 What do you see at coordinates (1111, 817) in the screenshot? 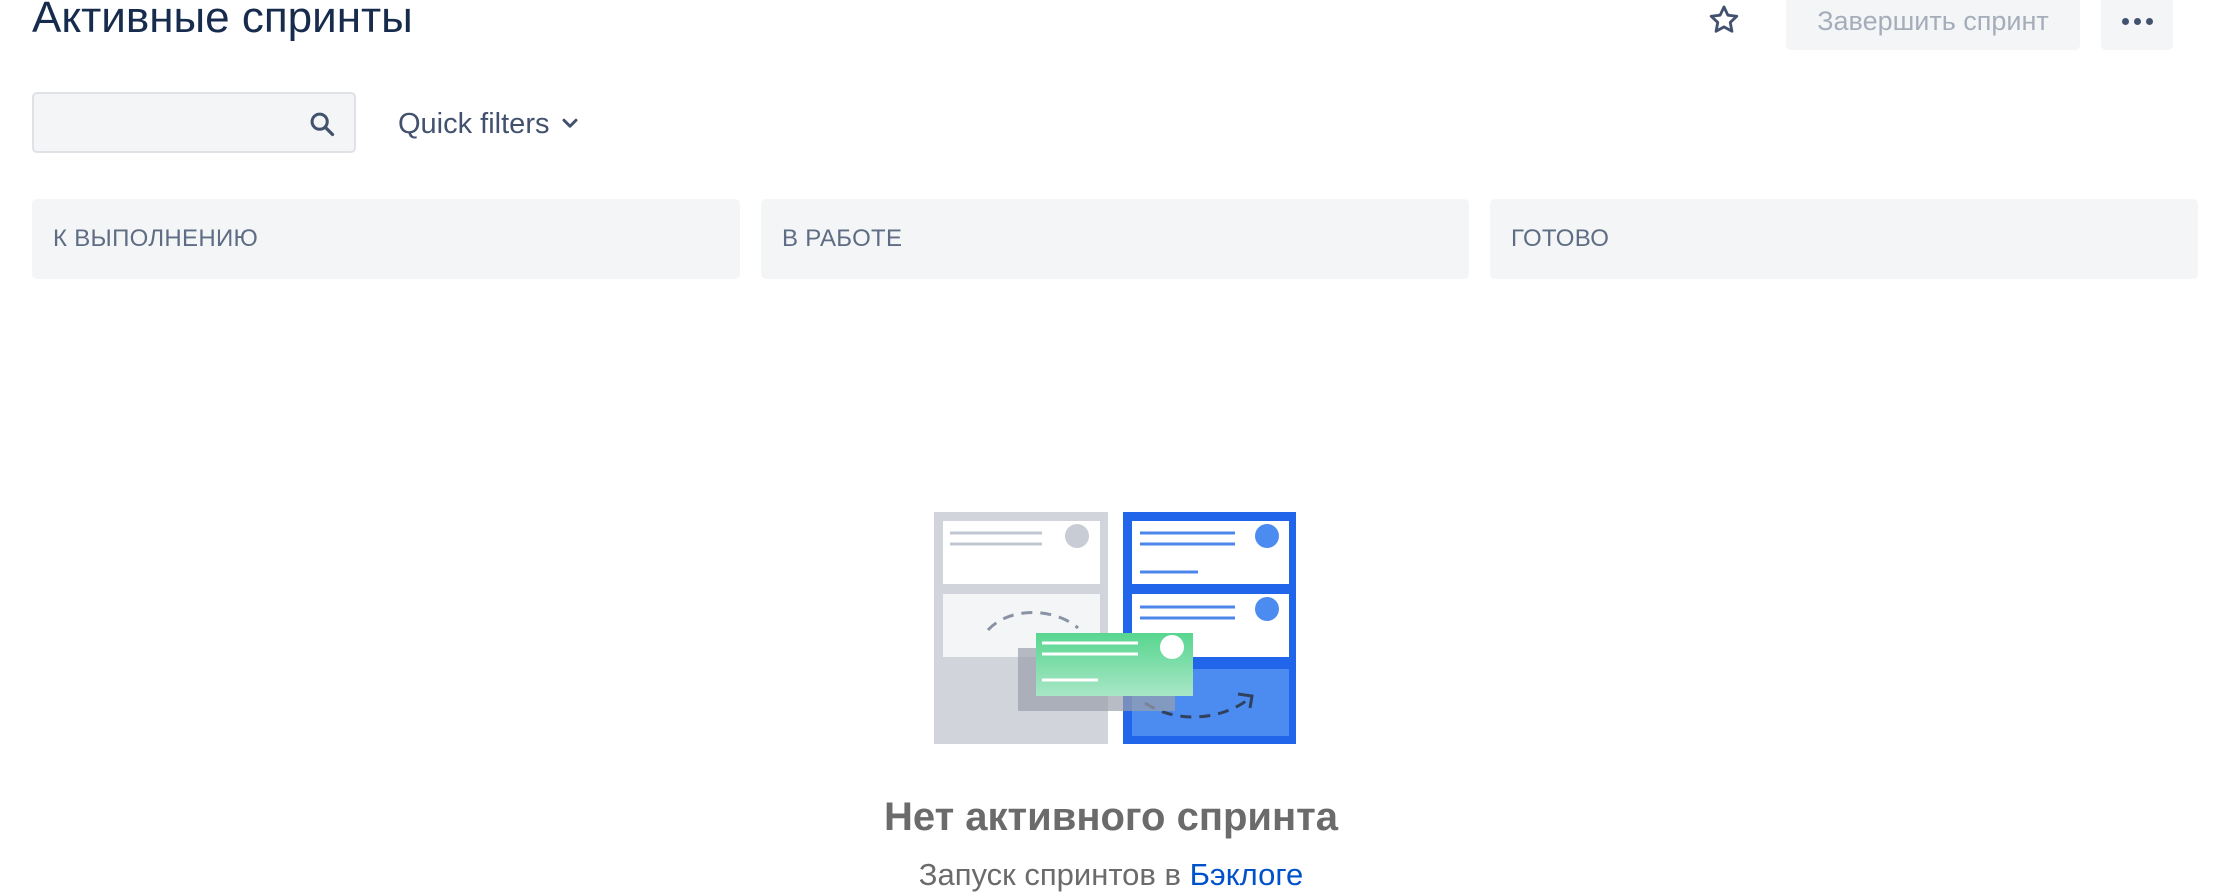
I see `empty-state-title: Нет активного спринта` at bounding box center [1111, 817].